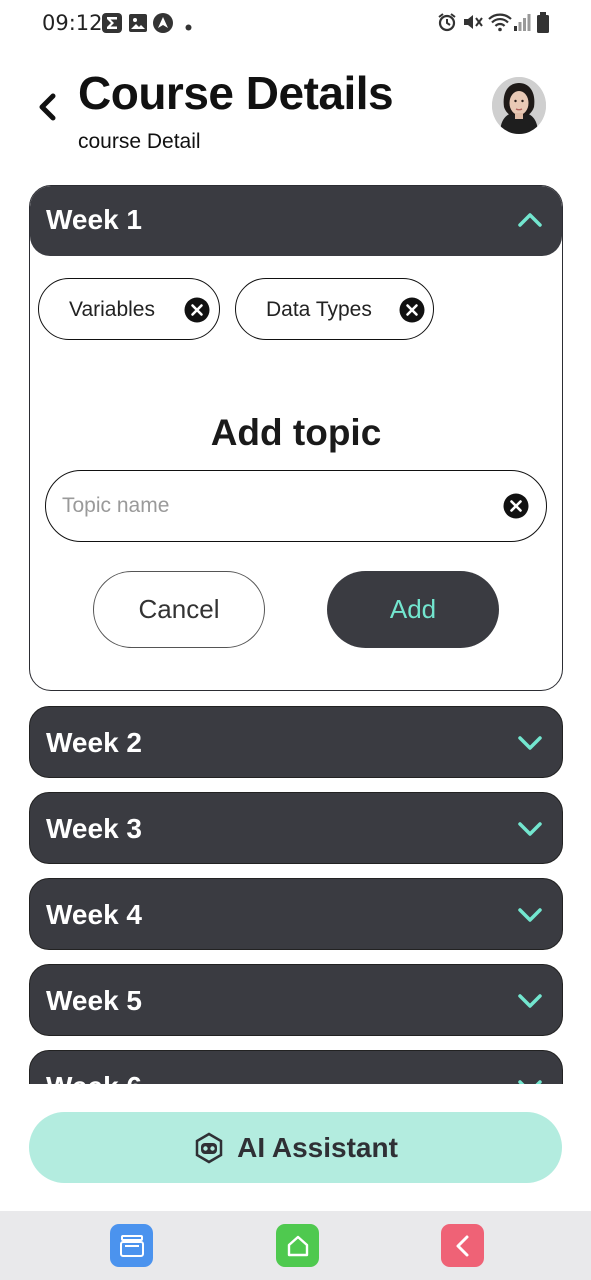 This screenshot has height=1280, width=591. I want to click on chevron-left-icon, so click(47, 107).